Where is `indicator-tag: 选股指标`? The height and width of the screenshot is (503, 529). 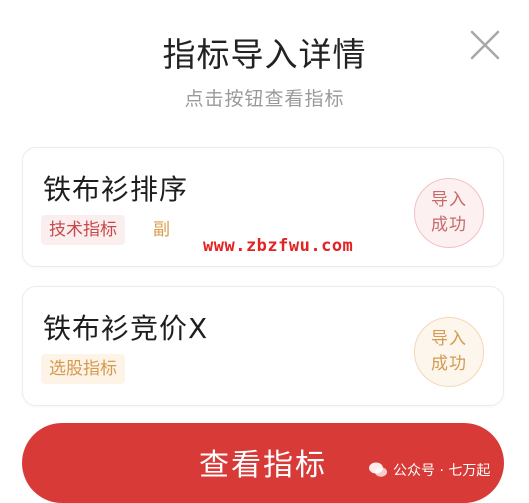 indicator-tag: 选股指标 is located at coordinates (83, 369).